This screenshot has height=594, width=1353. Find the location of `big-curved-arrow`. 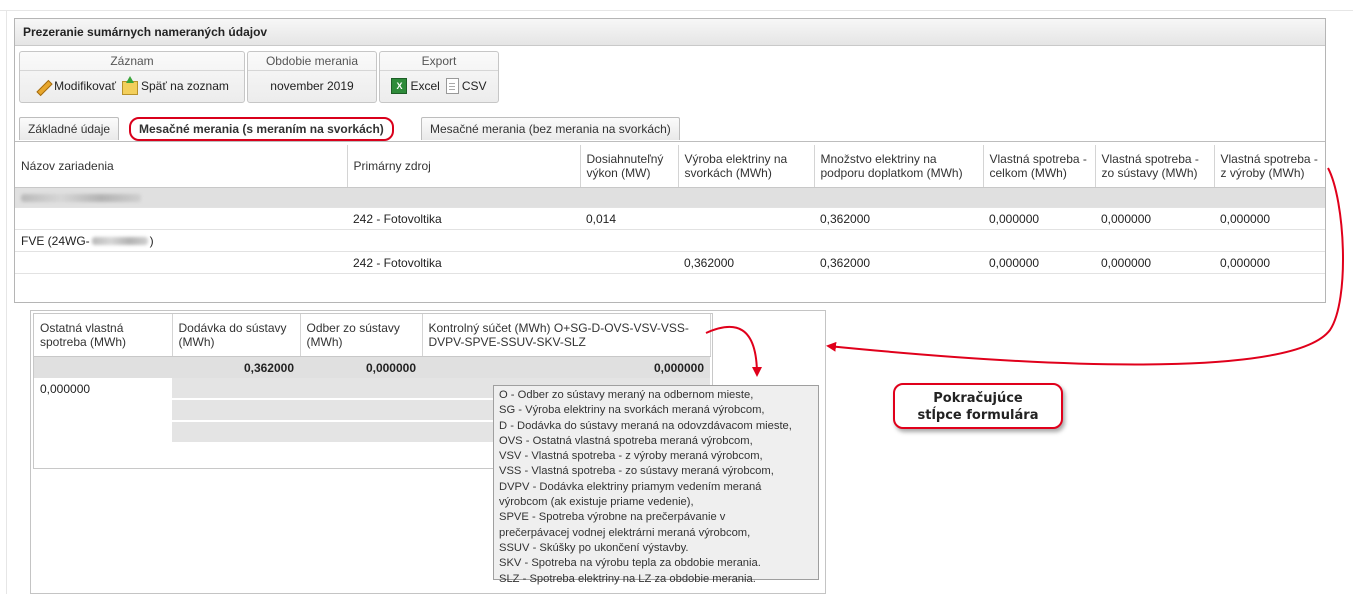

big-curved-arrow is located at coordinates (1085, 266).